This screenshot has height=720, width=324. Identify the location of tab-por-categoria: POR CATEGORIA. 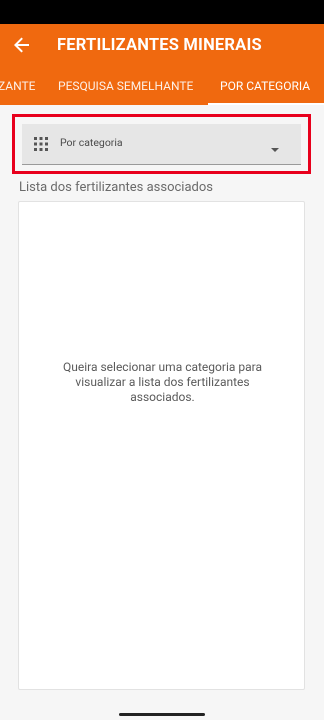
(265, 86).